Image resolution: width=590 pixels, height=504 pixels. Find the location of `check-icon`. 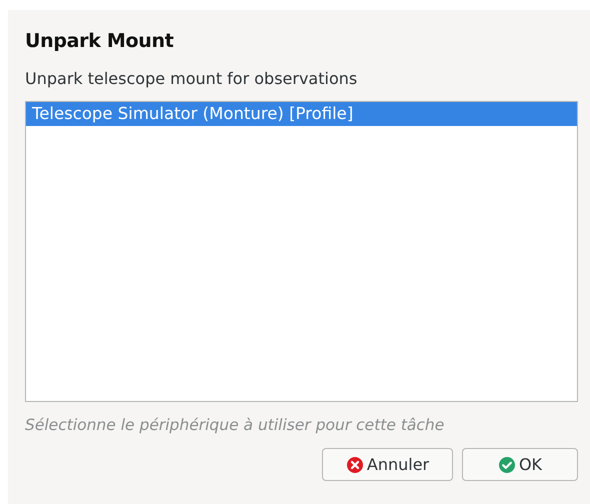

check-icon is located at coordinates (507, 465).